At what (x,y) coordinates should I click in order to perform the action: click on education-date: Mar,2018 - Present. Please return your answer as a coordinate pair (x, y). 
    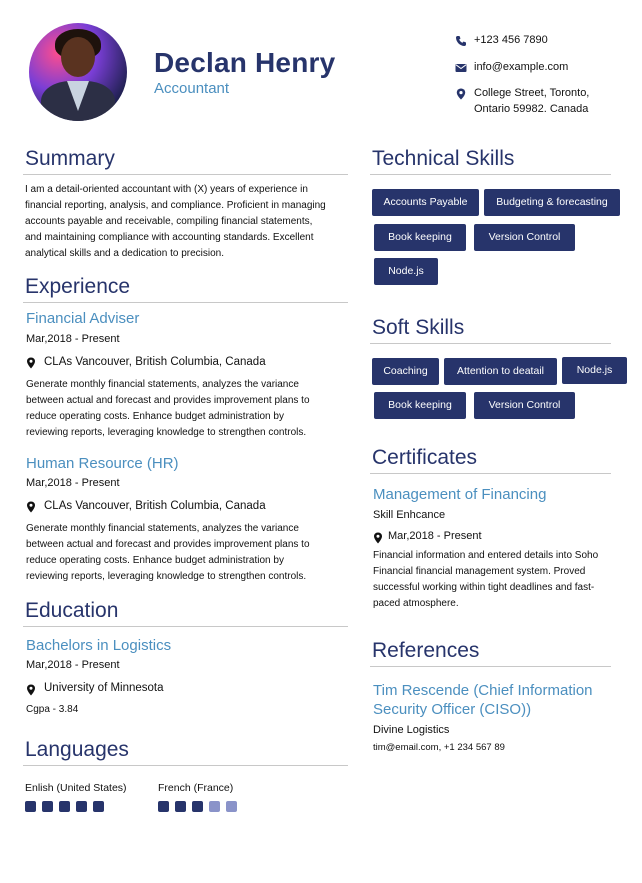
    Looking at the image, I should click on (73, 665).